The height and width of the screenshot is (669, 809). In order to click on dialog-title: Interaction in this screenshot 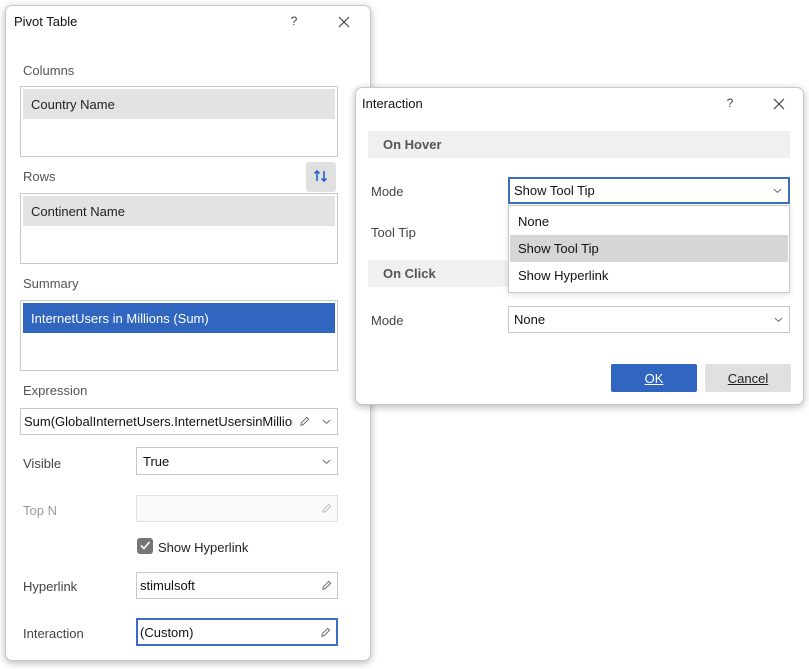, I will do `click(392, 103)`.